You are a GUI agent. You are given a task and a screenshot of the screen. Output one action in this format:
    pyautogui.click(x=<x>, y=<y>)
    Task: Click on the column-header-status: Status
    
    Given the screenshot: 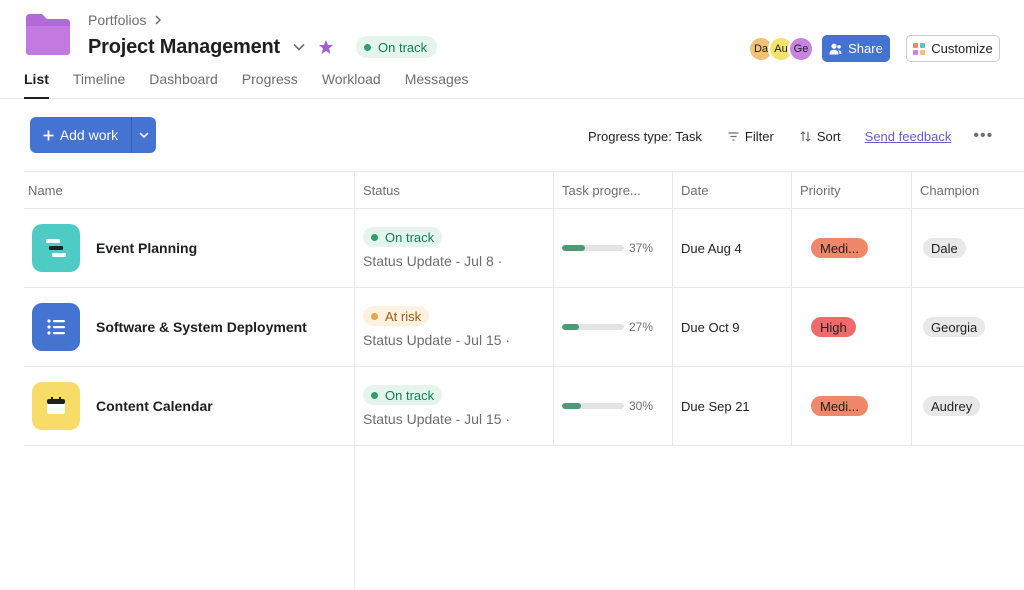 What is the action you would take?
    pyautogui.click(x=453, y=190)
    